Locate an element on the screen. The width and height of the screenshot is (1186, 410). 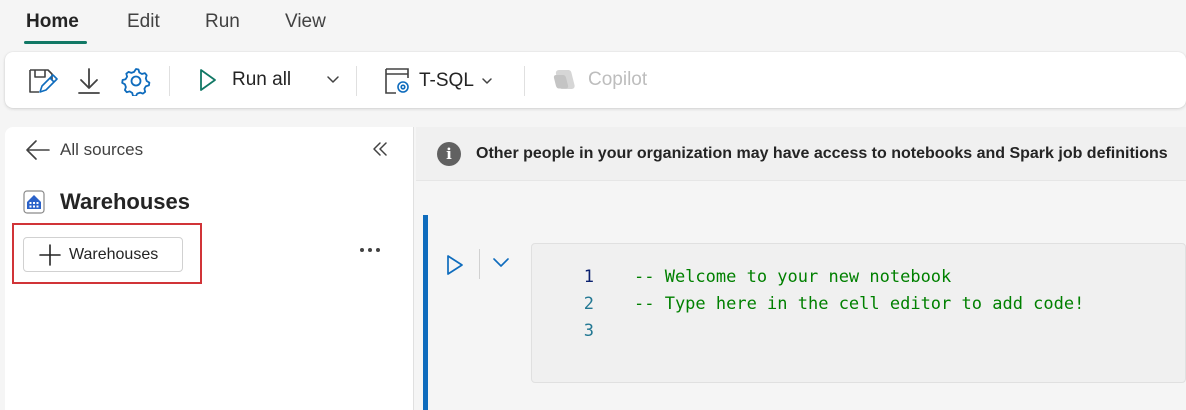
run-all-button: Run all is located at coordinates (245, 80).